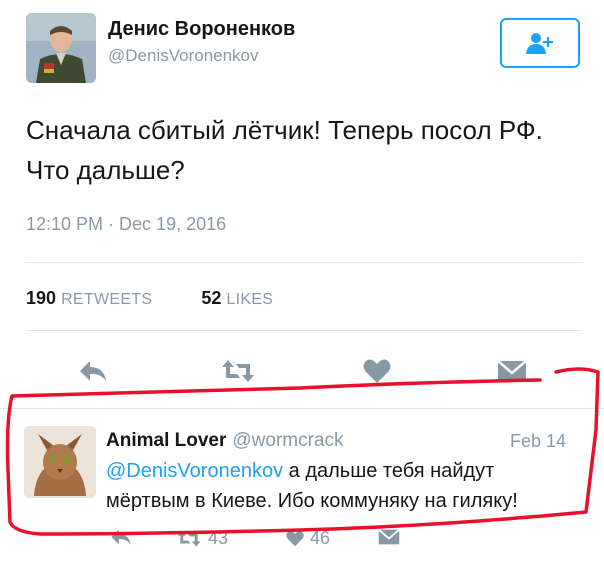 This screenshot has height=581, width=604. I want to click on reply-button, so click(93, 371).